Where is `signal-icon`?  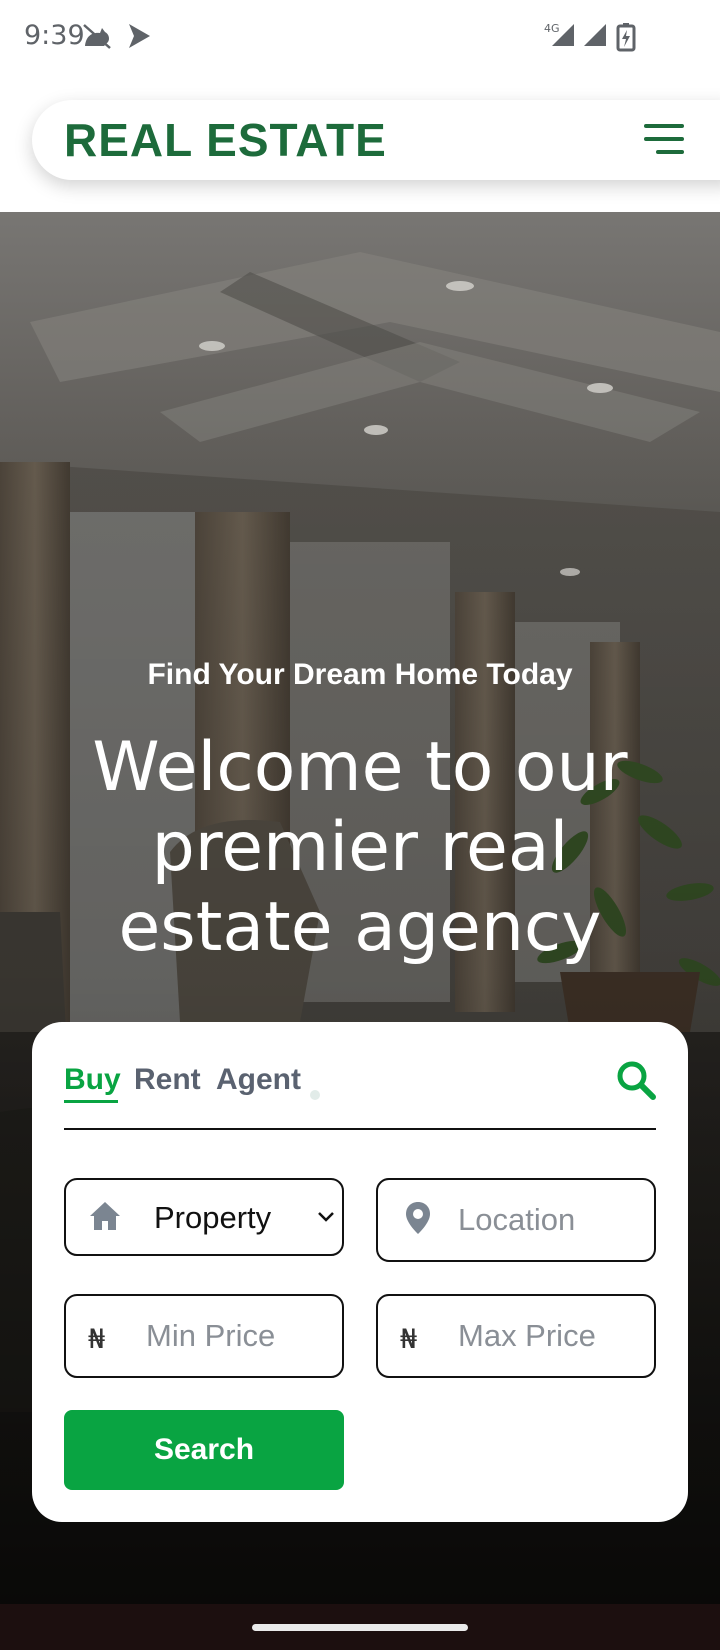
signal-icon is located at coordinates (595, 35).